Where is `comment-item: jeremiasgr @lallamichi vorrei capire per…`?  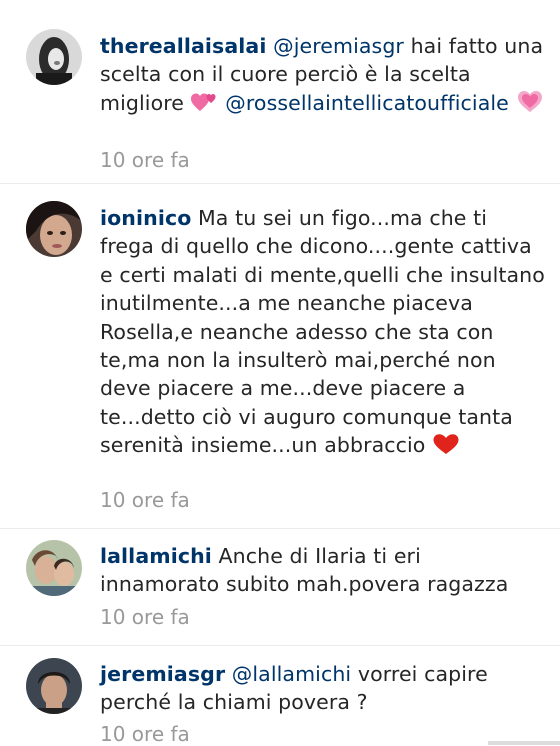
comment-item: jeremiasgr @lallamichi vorrei capire per… is located at coordinates (280, 697).